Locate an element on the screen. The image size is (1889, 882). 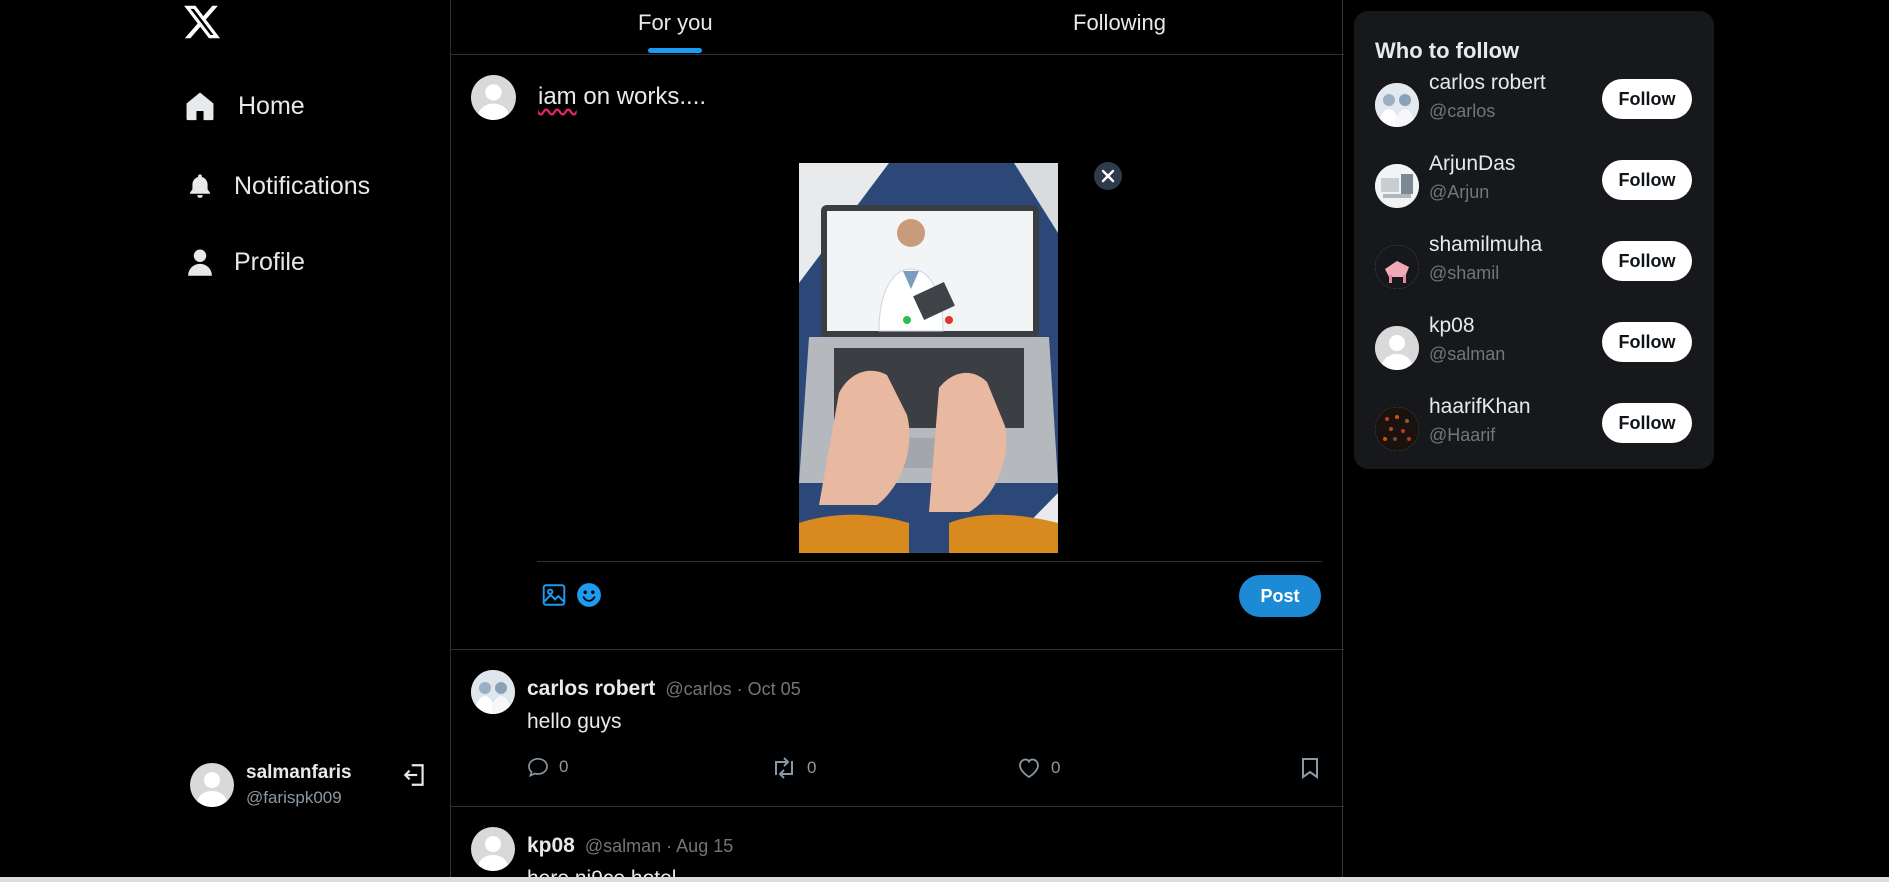
nav-notifications: Notifications is located at coordinates (276, 186).